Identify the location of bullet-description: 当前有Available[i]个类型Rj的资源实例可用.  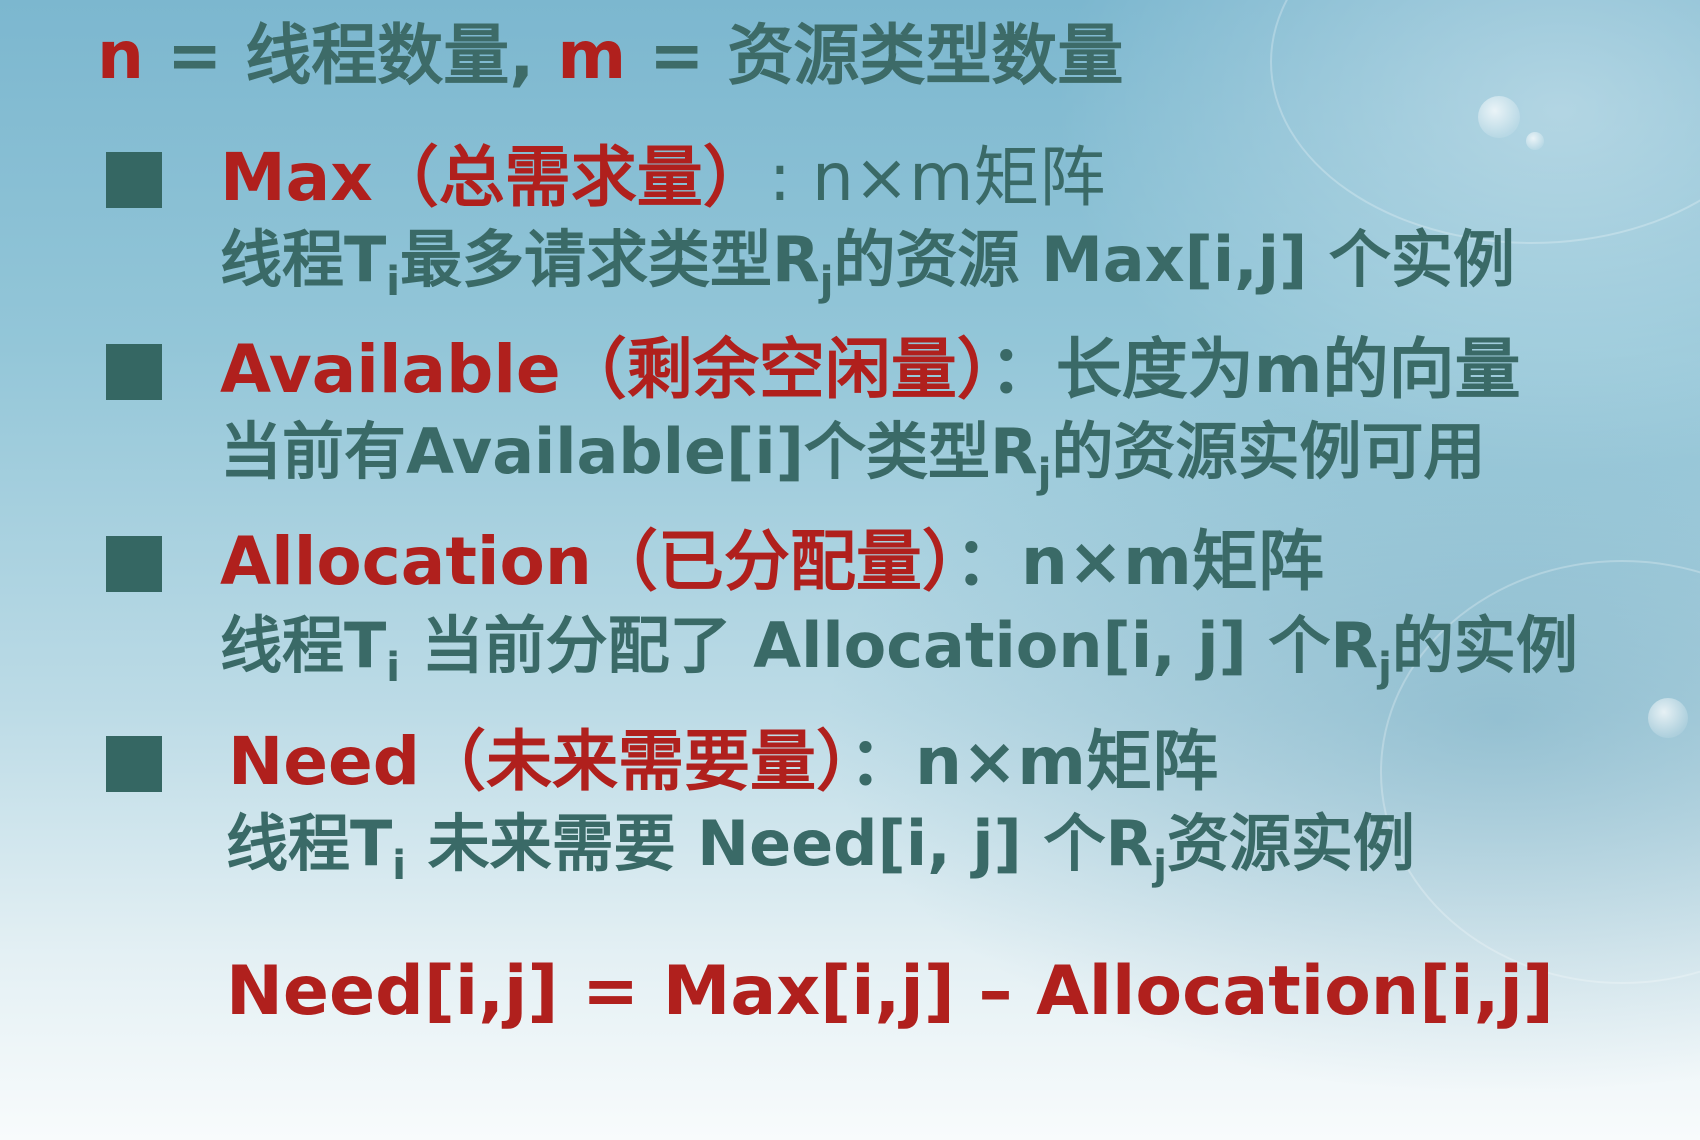
(853, 453).